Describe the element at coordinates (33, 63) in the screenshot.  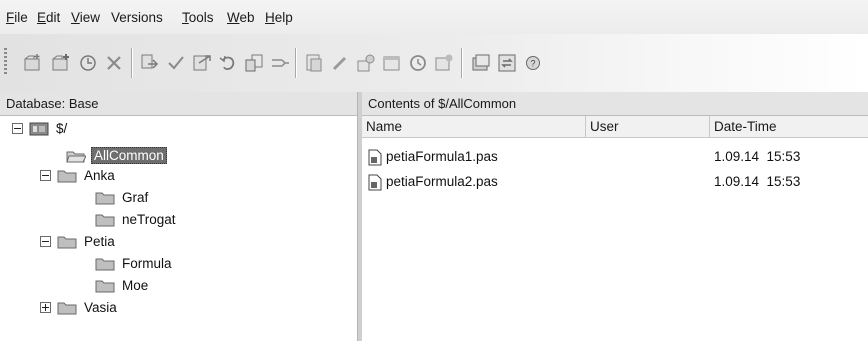
I see `new-project-icon` at that location.